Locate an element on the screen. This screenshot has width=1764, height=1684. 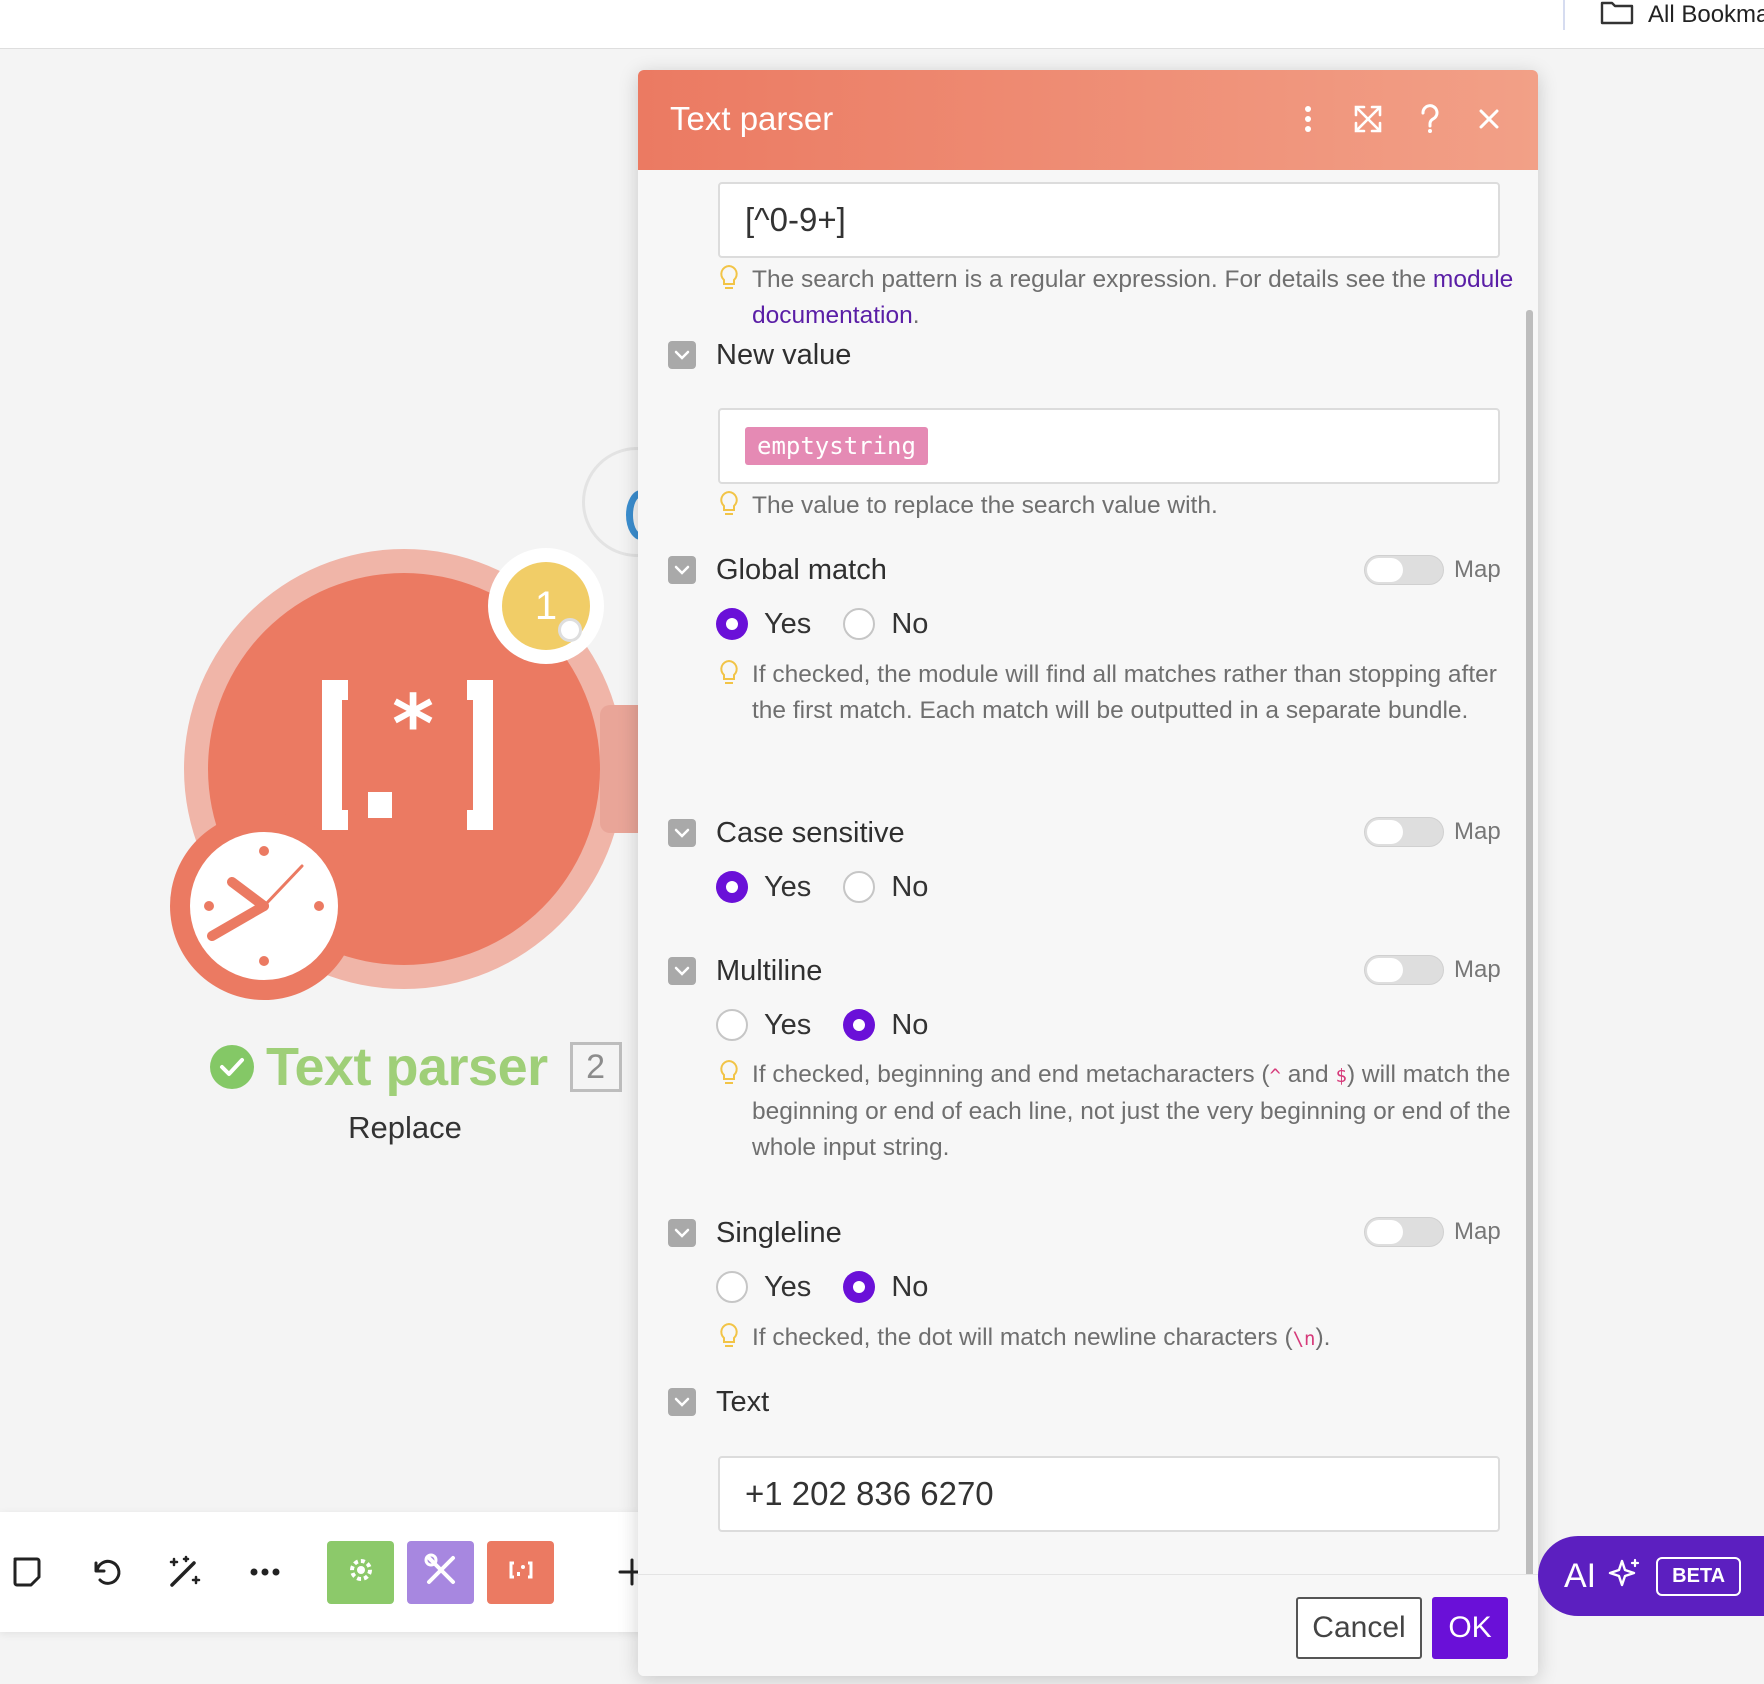
global-match-label: Global match is located at coordinates (801, 569).